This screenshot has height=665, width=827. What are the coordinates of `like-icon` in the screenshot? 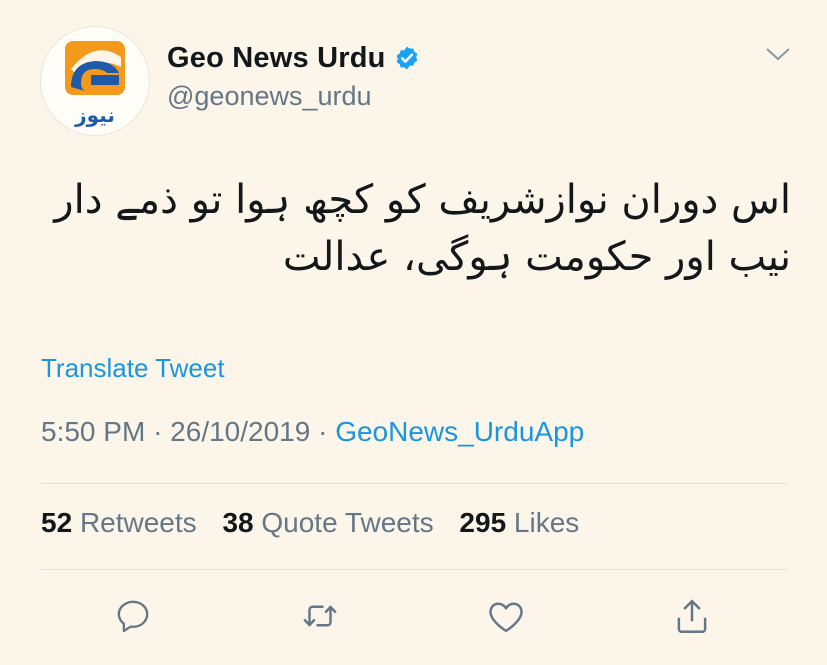 It's located at (506, 617).